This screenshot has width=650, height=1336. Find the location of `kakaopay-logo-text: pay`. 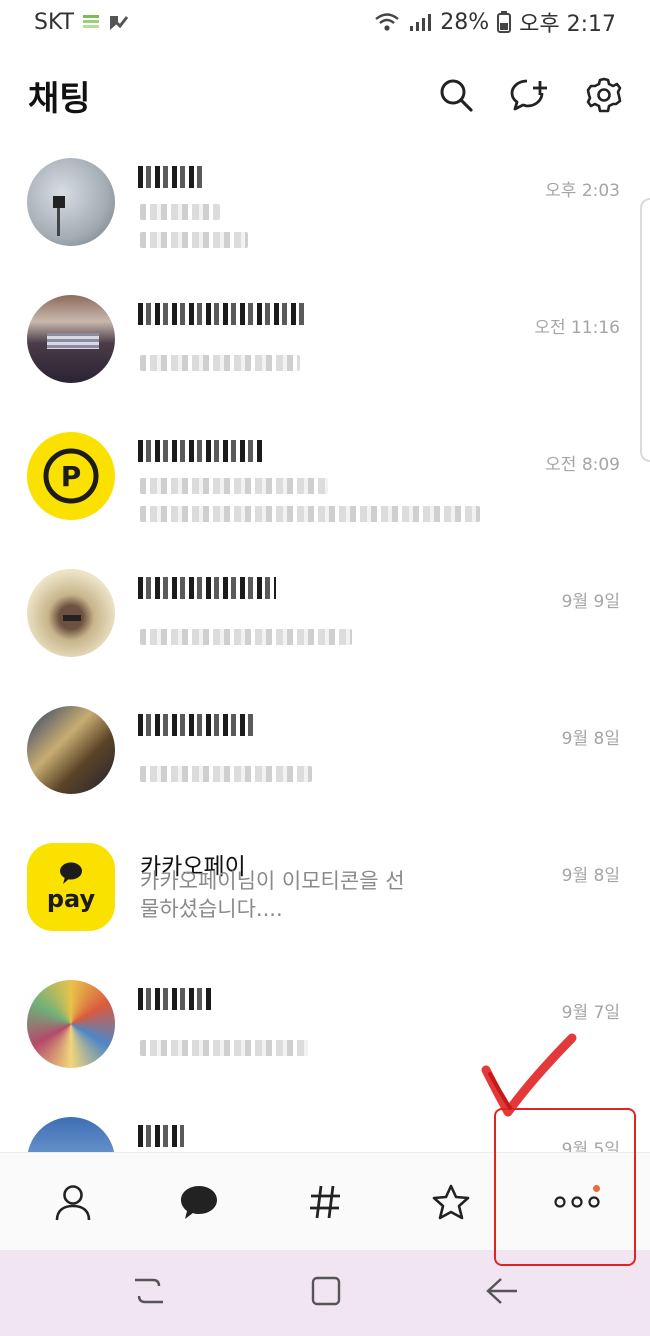

kakaopay-logo-text: pay is located at coordinates (71, 899).